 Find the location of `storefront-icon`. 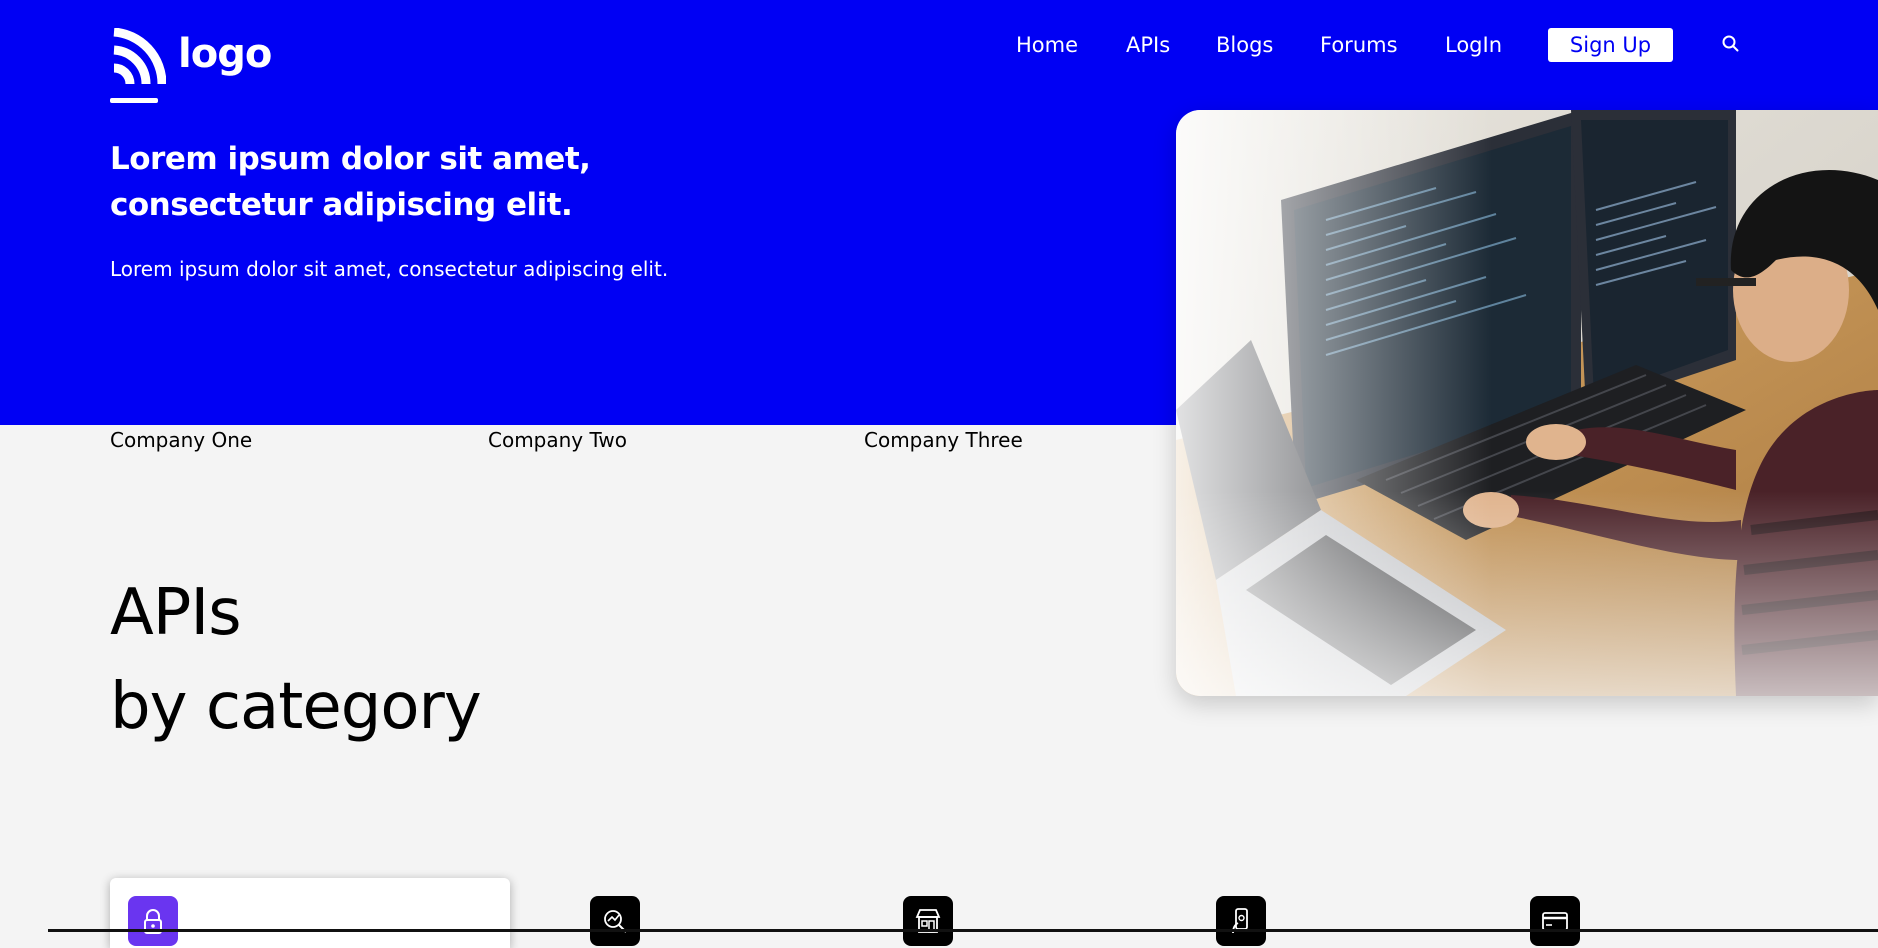

storefront-icon is located at coordinates (928, 921).